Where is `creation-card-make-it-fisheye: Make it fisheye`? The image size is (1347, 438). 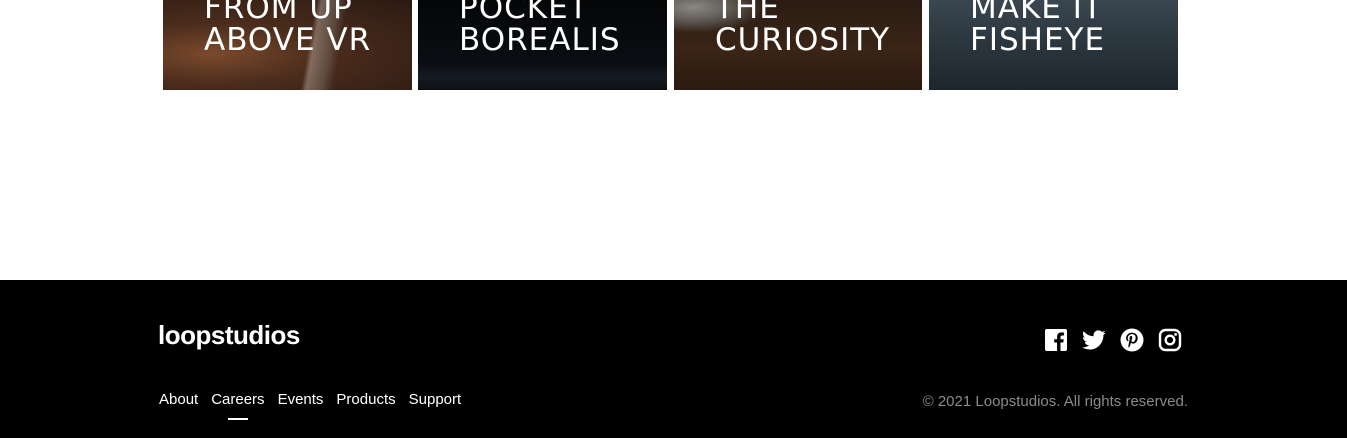 creation-card-make-it-fisheye: Make it fisheye is located at coordinates (1053, 45).